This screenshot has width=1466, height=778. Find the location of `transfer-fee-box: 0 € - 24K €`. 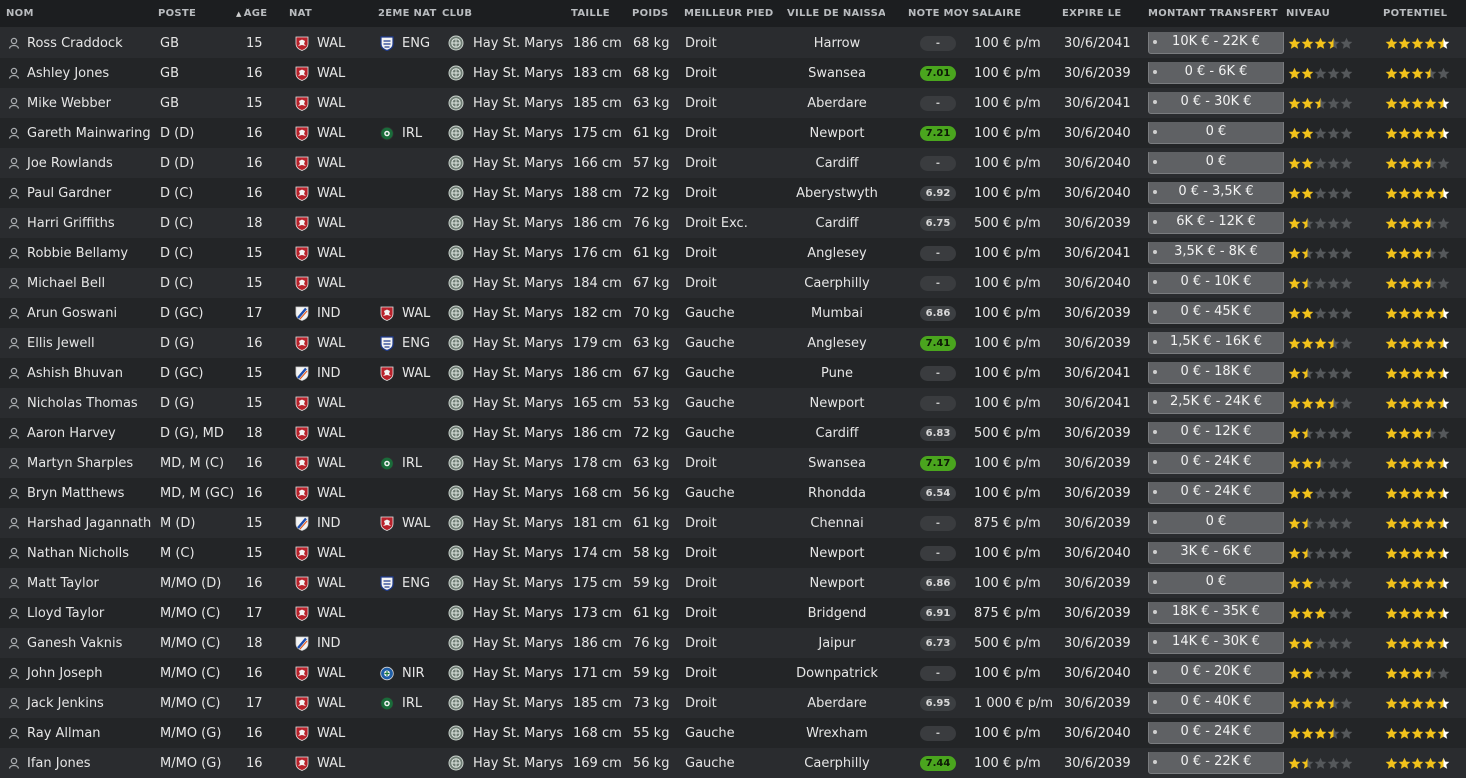

transfer-fee-box: 0 € - 24K € is located at coordinates (1216, 493).